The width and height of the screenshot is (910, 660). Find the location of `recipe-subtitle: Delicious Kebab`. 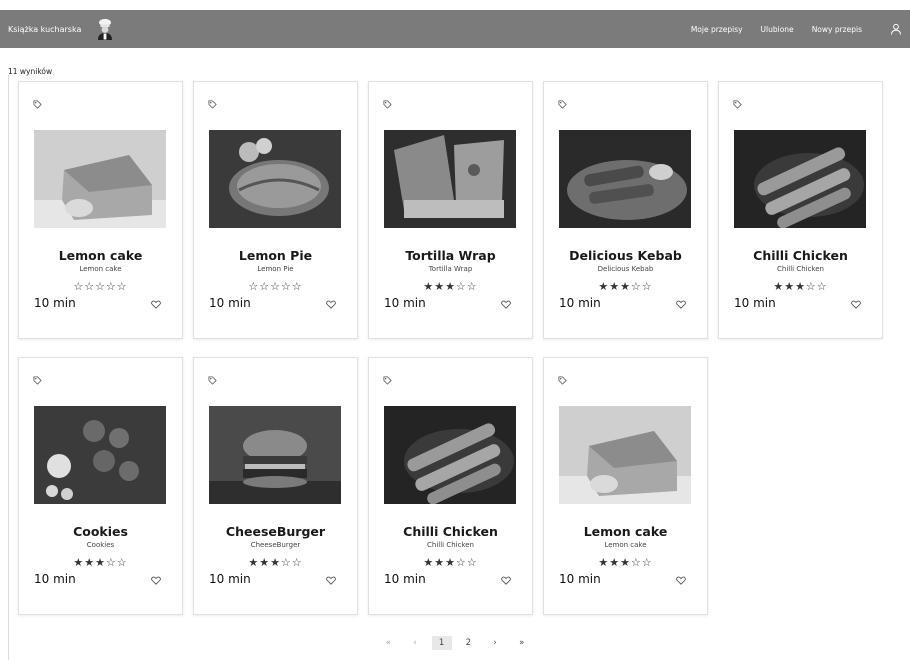

recipe-subtitle: Delicious Kebab is located at coordinates (625, 269).